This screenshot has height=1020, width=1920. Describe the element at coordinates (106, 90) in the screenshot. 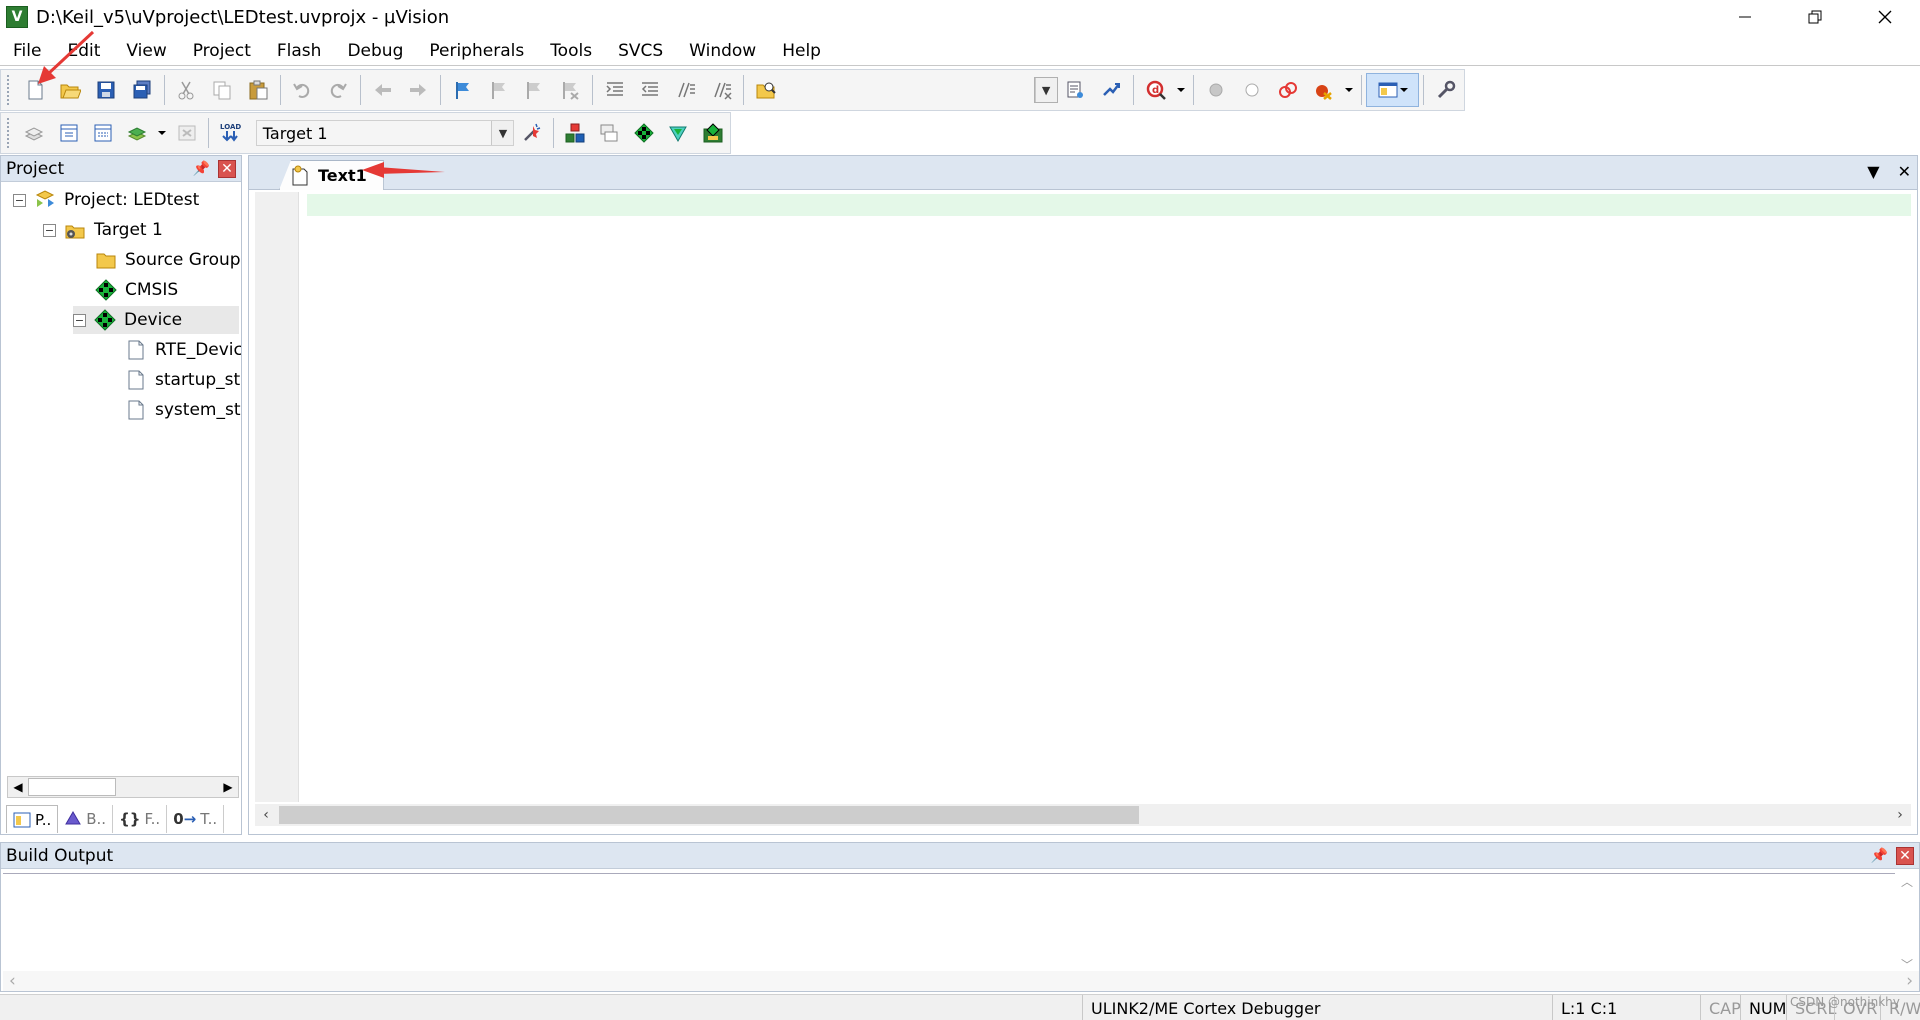

I see `save-icon` at that location.